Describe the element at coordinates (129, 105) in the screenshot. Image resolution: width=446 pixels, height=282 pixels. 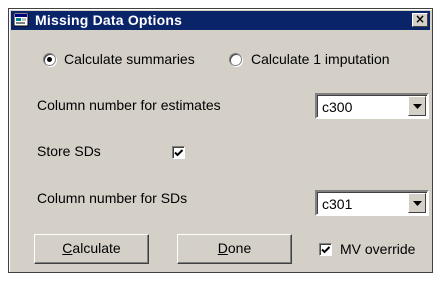
I see `estimates-column-label: Column number for estimates` at that location.